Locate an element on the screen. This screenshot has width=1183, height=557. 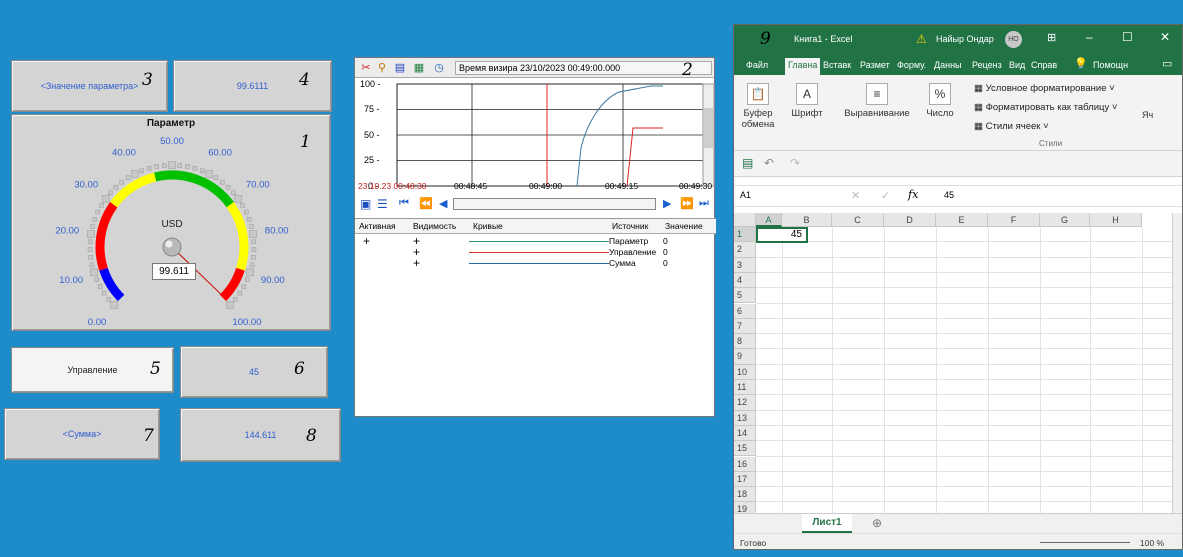
sum-label-field: <Сумма> is located at coordinates (82, 434).